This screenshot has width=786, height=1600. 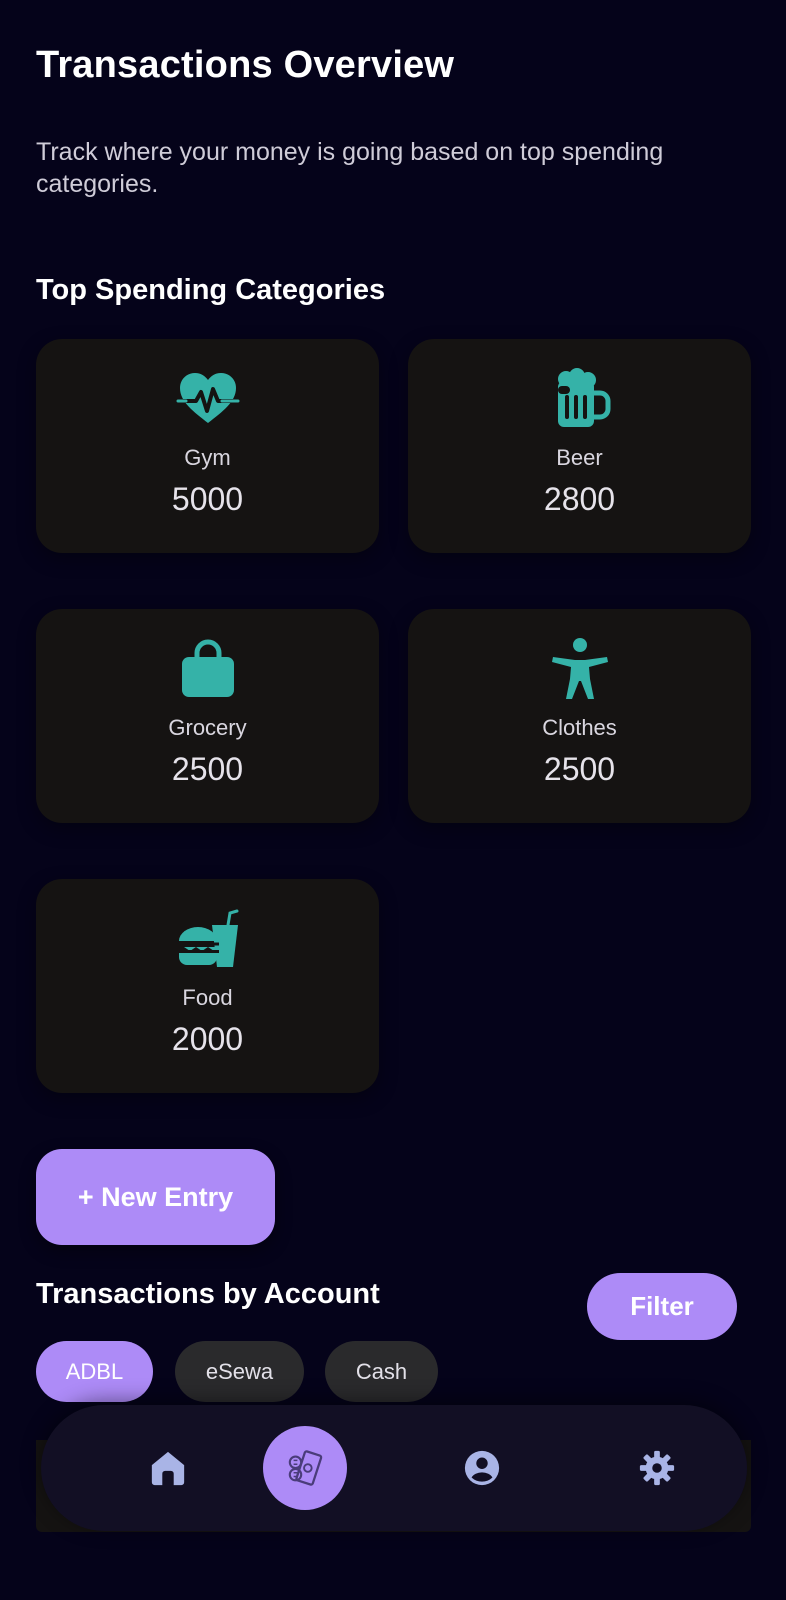 I want to click on category-card-clothes: Clothes 2500, so click(x=579, y=716).